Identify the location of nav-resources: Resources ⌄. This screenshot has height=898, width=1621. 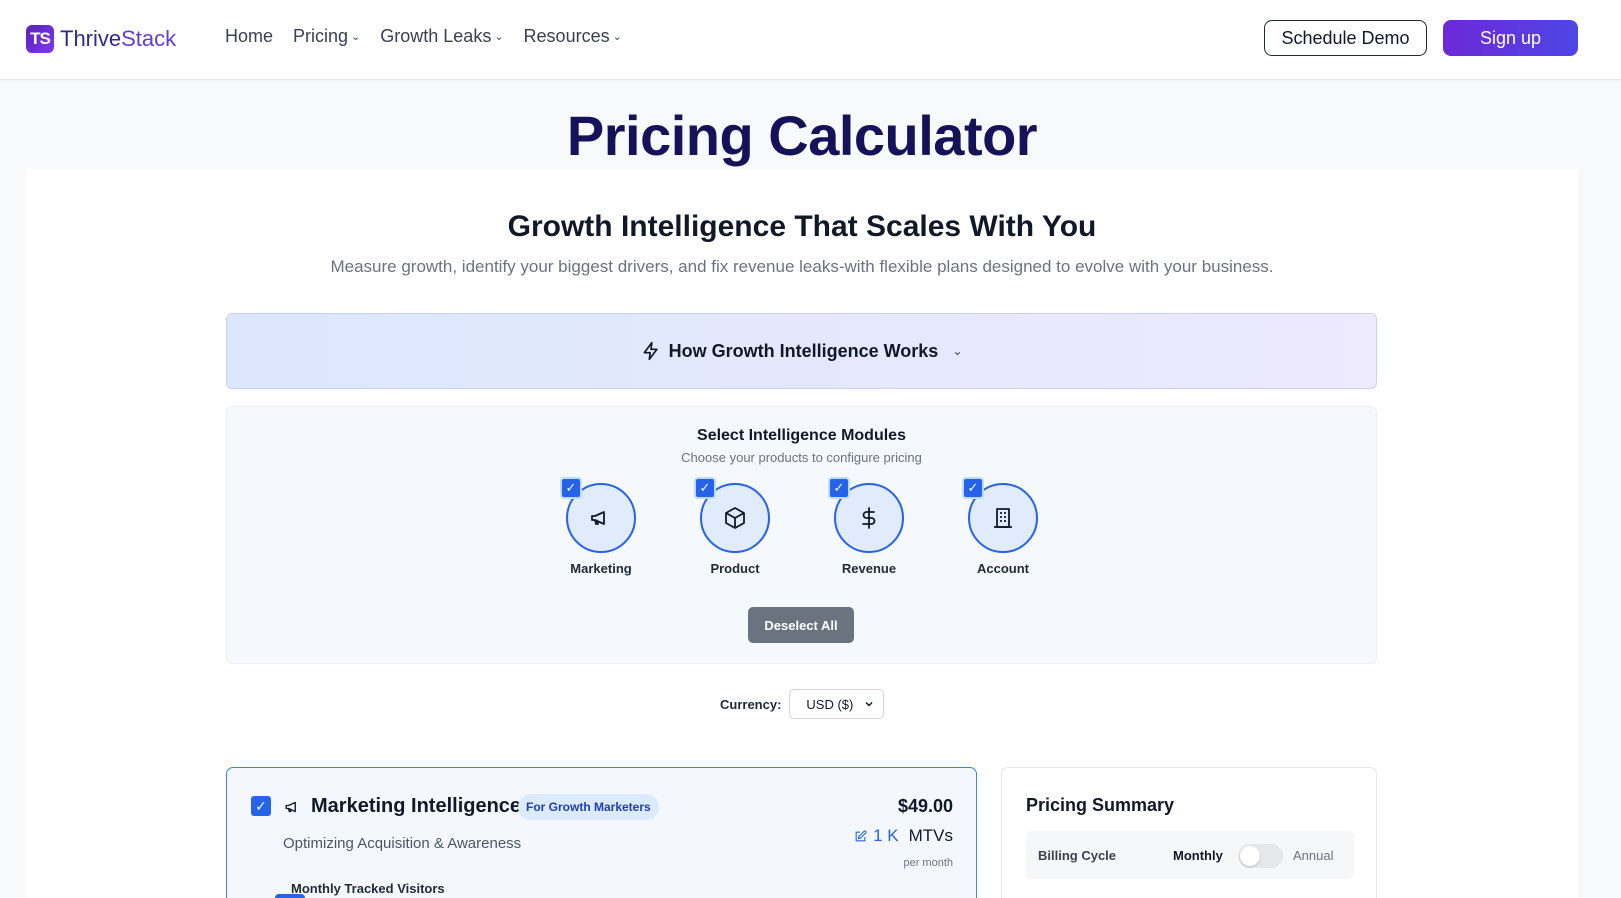
(573, 36).